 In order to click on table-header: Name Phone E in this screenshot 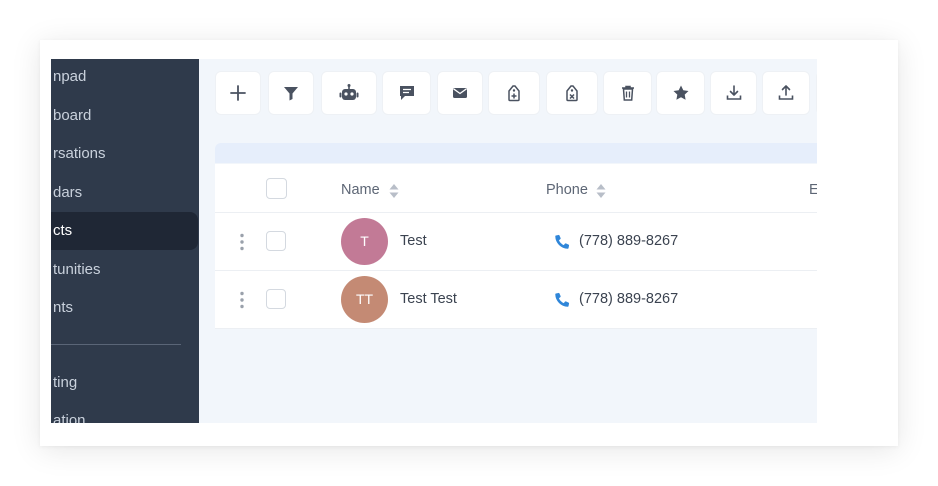, I will do `click(516, 188)`.